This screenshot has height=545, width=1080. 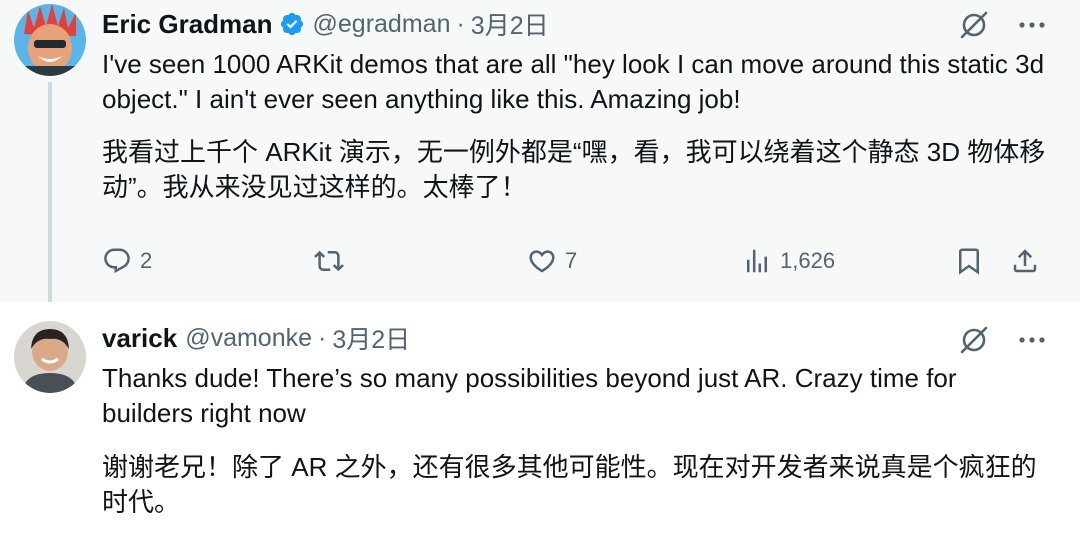 What do you see at coordinates (757, 261) in the screenshot?
I see `views-icon` at bounding box center [757, 261].